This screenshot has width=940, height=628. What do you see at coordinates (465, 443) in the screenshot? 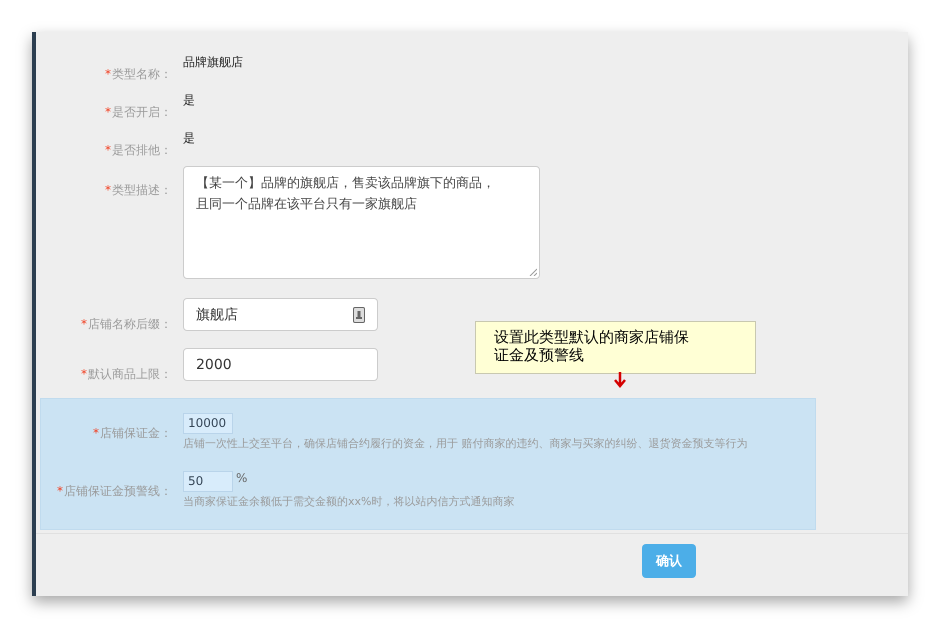
I see `field-hint: 店铺一次性上交至平台，确保店铺合约履行的资金，用于 赔付商家的违约、商家与买家的纠纷、退货资金预支等行为` at bounding box center [465, 443].